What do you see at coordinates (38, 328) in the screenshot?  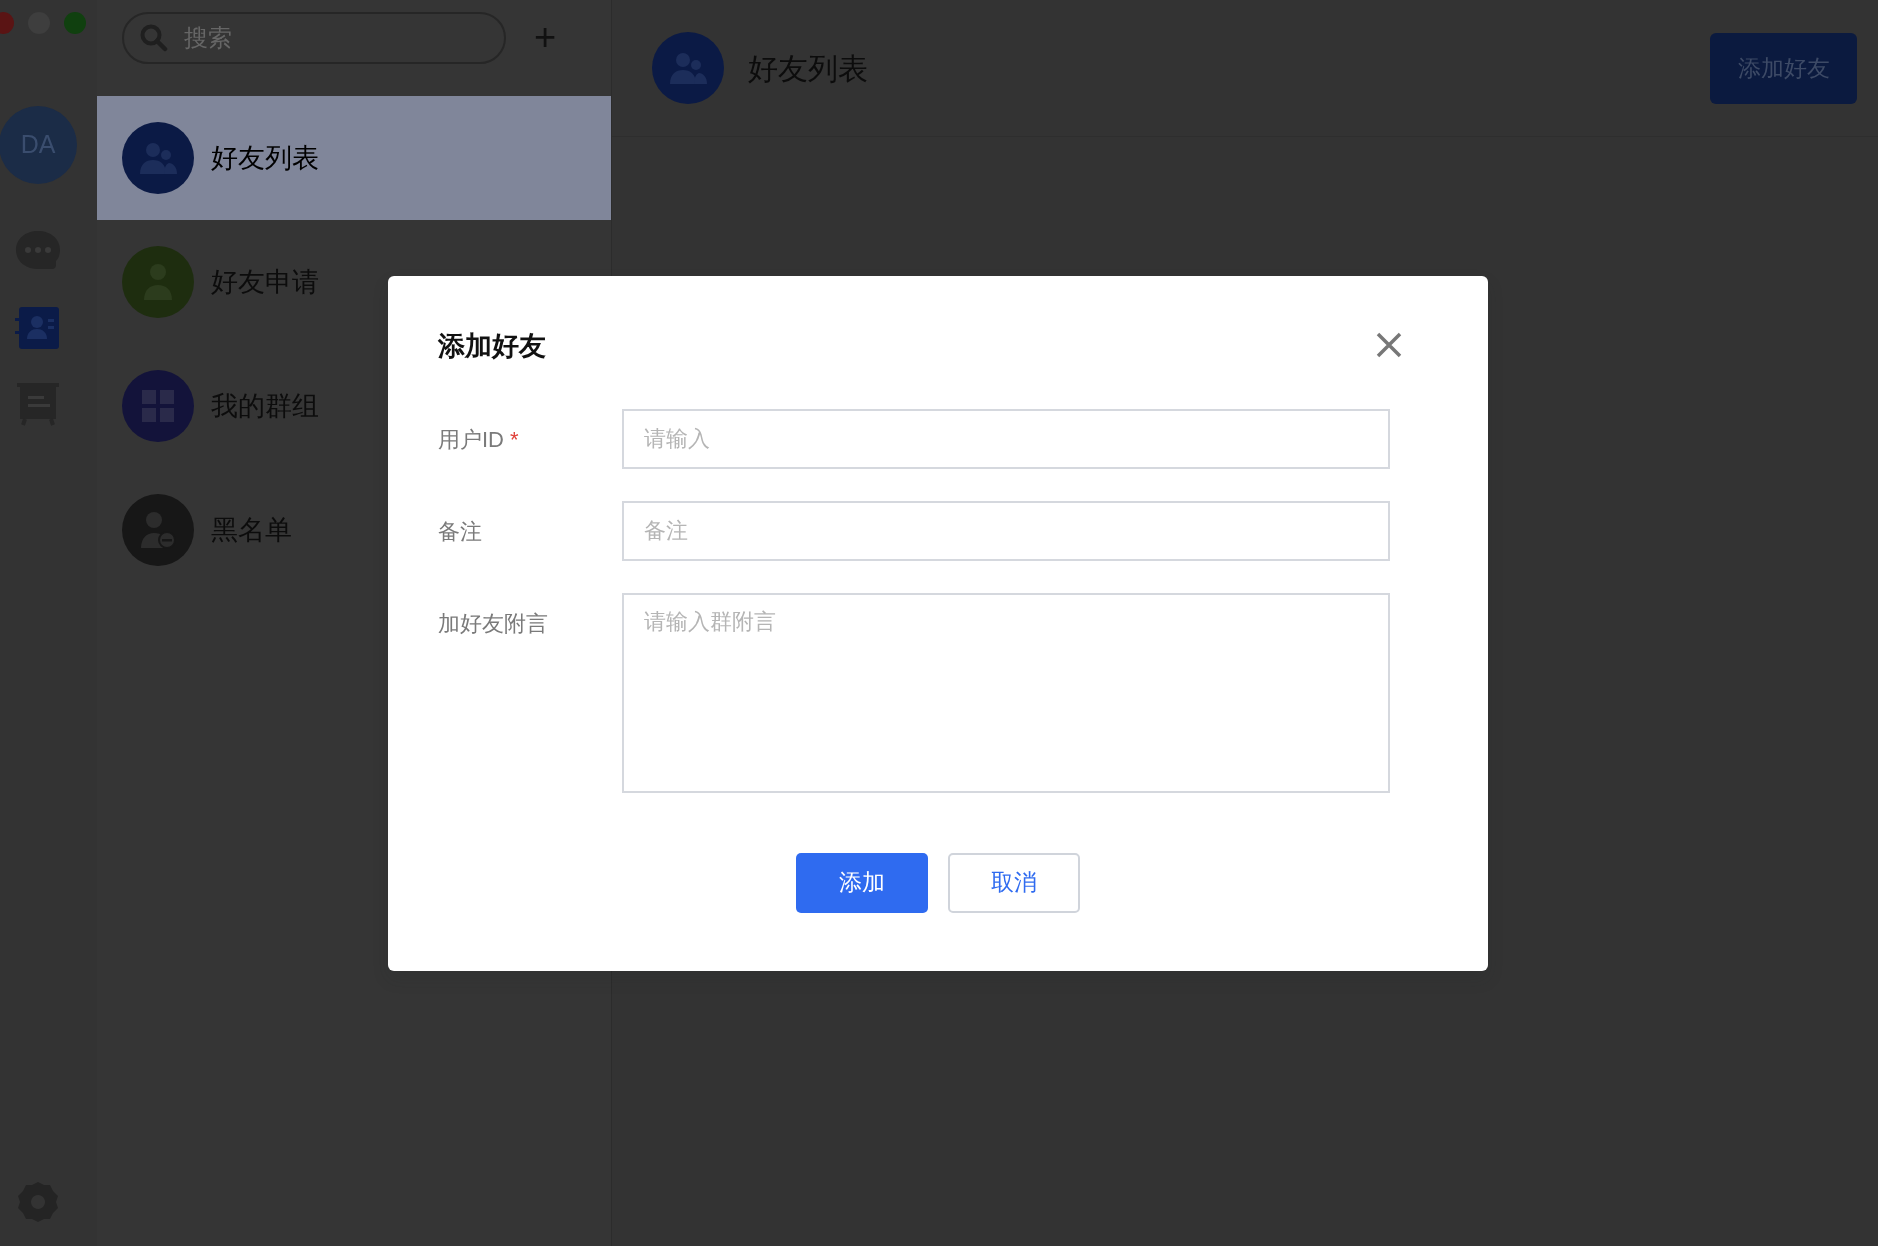 I see `contact-card-icon` at bounding box center [38, 328].